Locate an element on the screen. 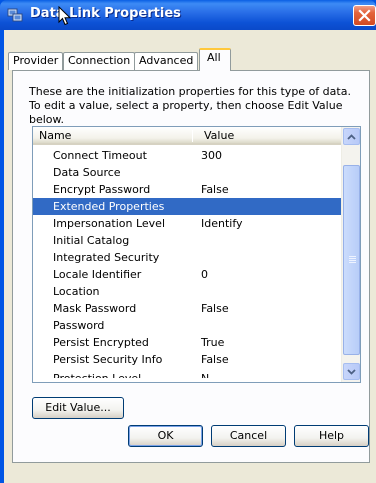 The width and height of the screenshot is (376, 483). tab-provider: Provider is located at coordinates (36, 61).